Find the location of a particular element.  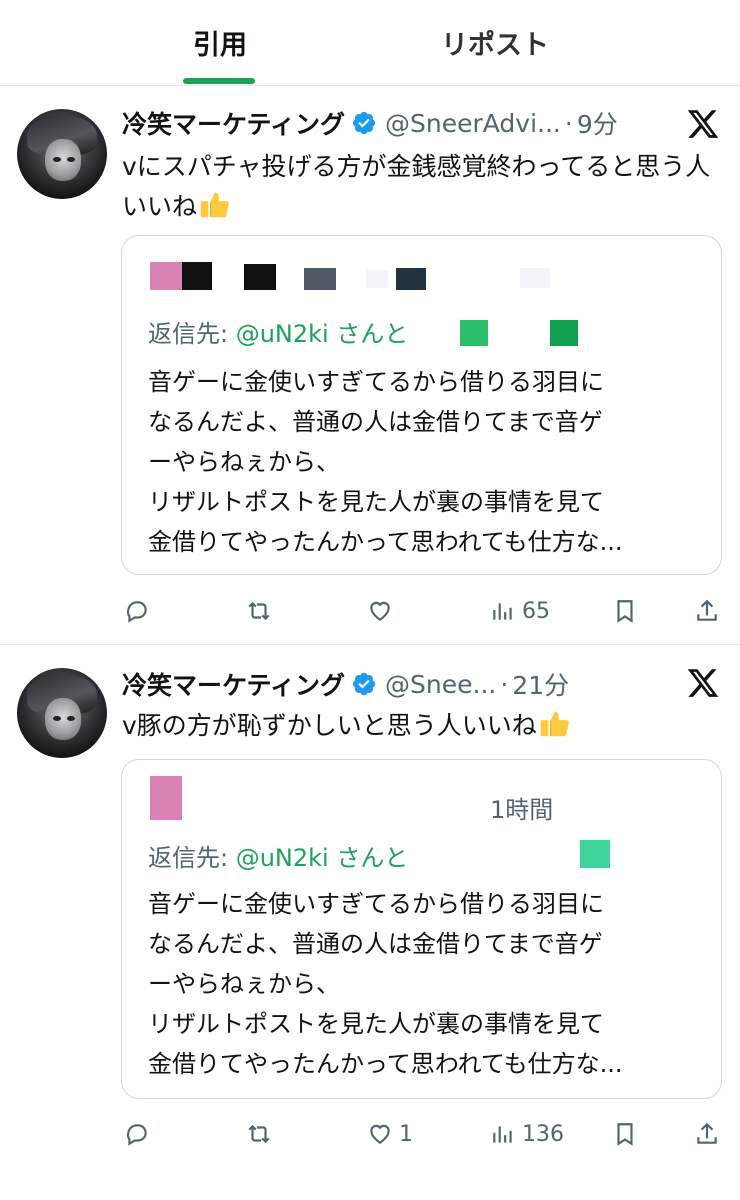

tweet-actions: 1 136 is located at coordinates (370, 1134).